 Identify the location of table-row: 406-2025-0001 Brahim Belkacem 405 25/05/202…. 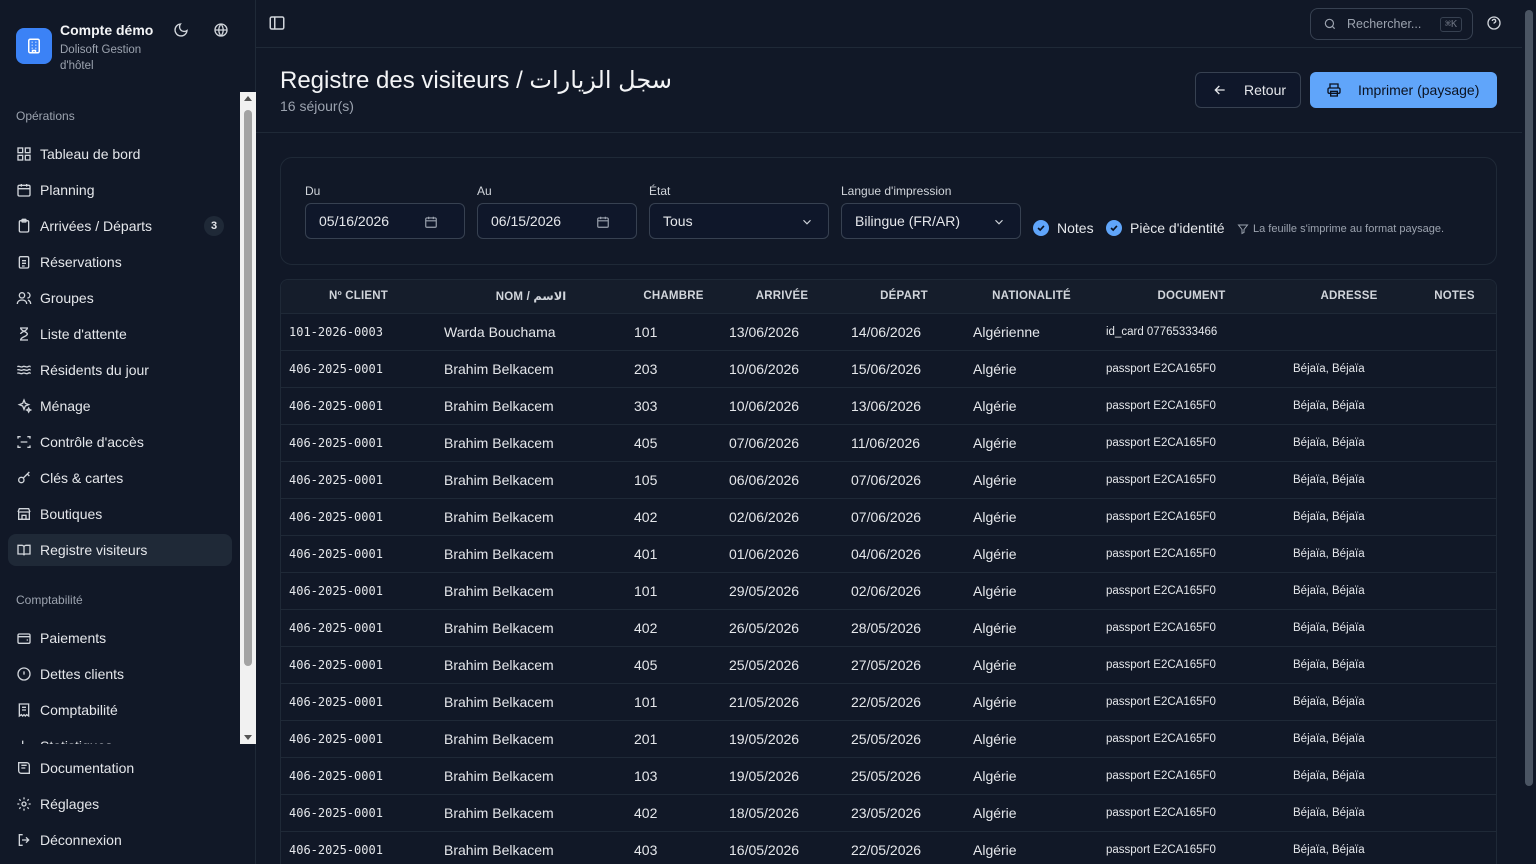
(888, 665).